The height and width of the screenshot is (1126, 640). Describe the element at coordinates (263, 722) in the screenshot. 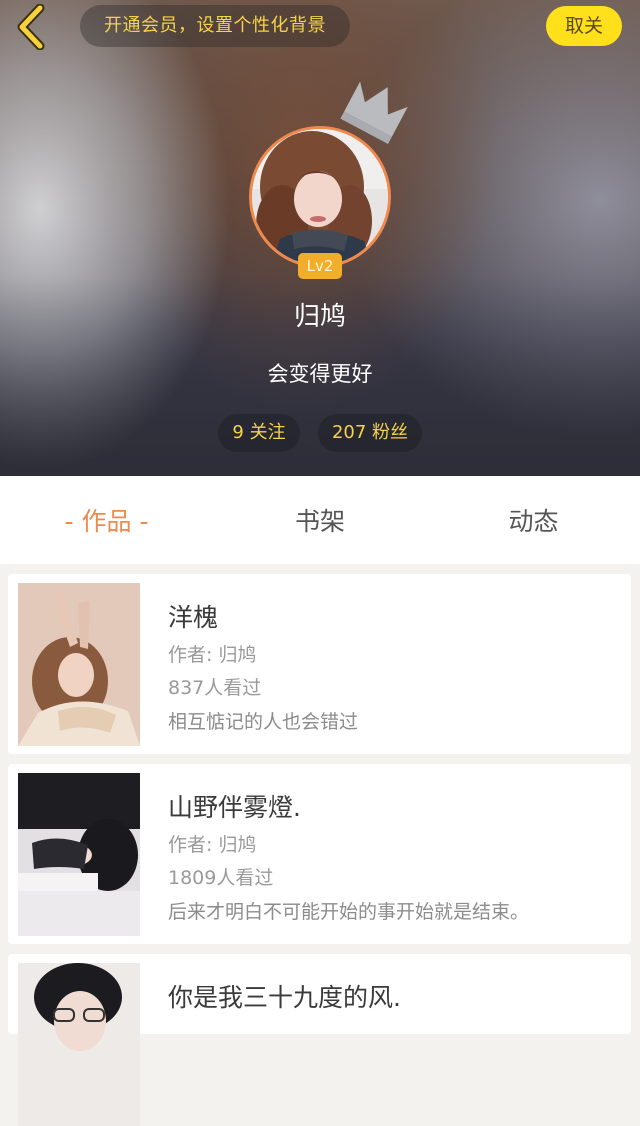

I see `book-description: 相互惦记的人也会错过` at that location.